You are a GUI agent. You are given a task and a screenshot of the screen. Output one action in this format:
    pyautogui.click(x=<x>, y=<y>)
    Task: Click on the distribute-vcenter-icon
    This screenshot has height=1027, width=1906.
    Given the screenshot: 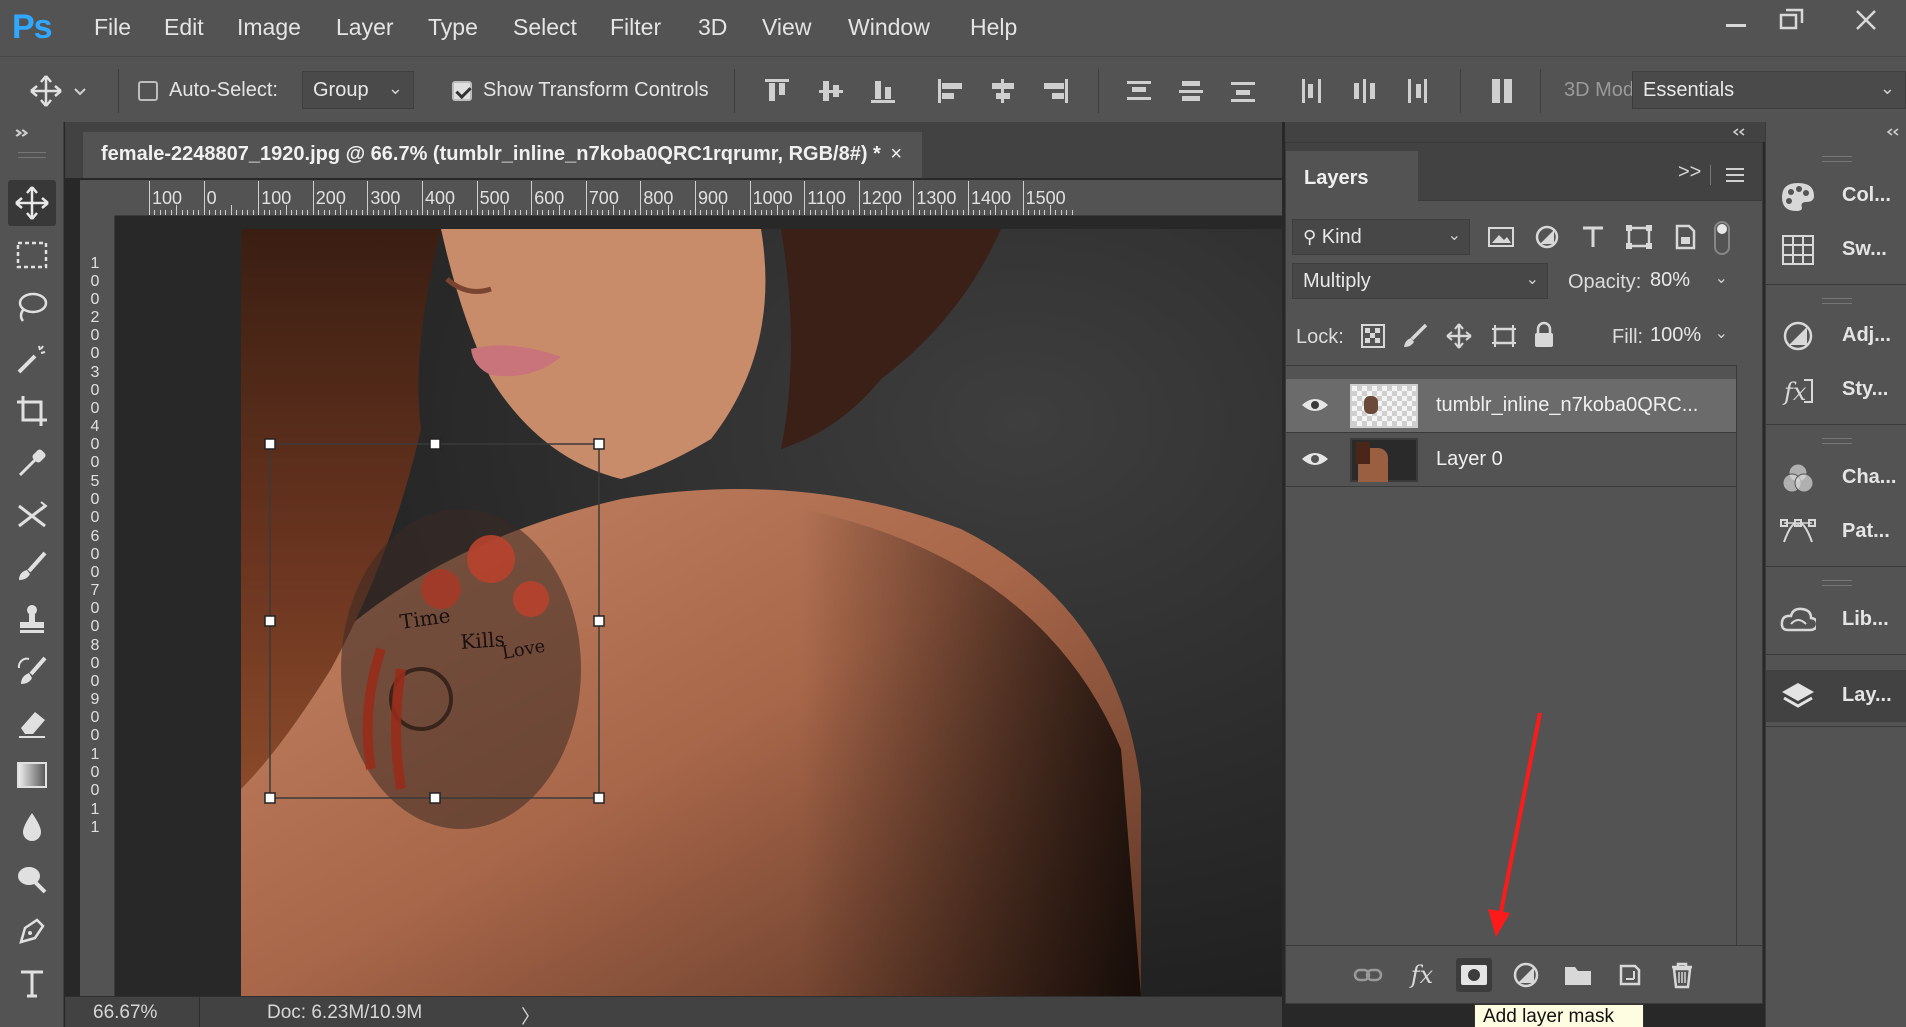 What is the action you would take?
    pyautogui.click(x=1191, y=91)
    